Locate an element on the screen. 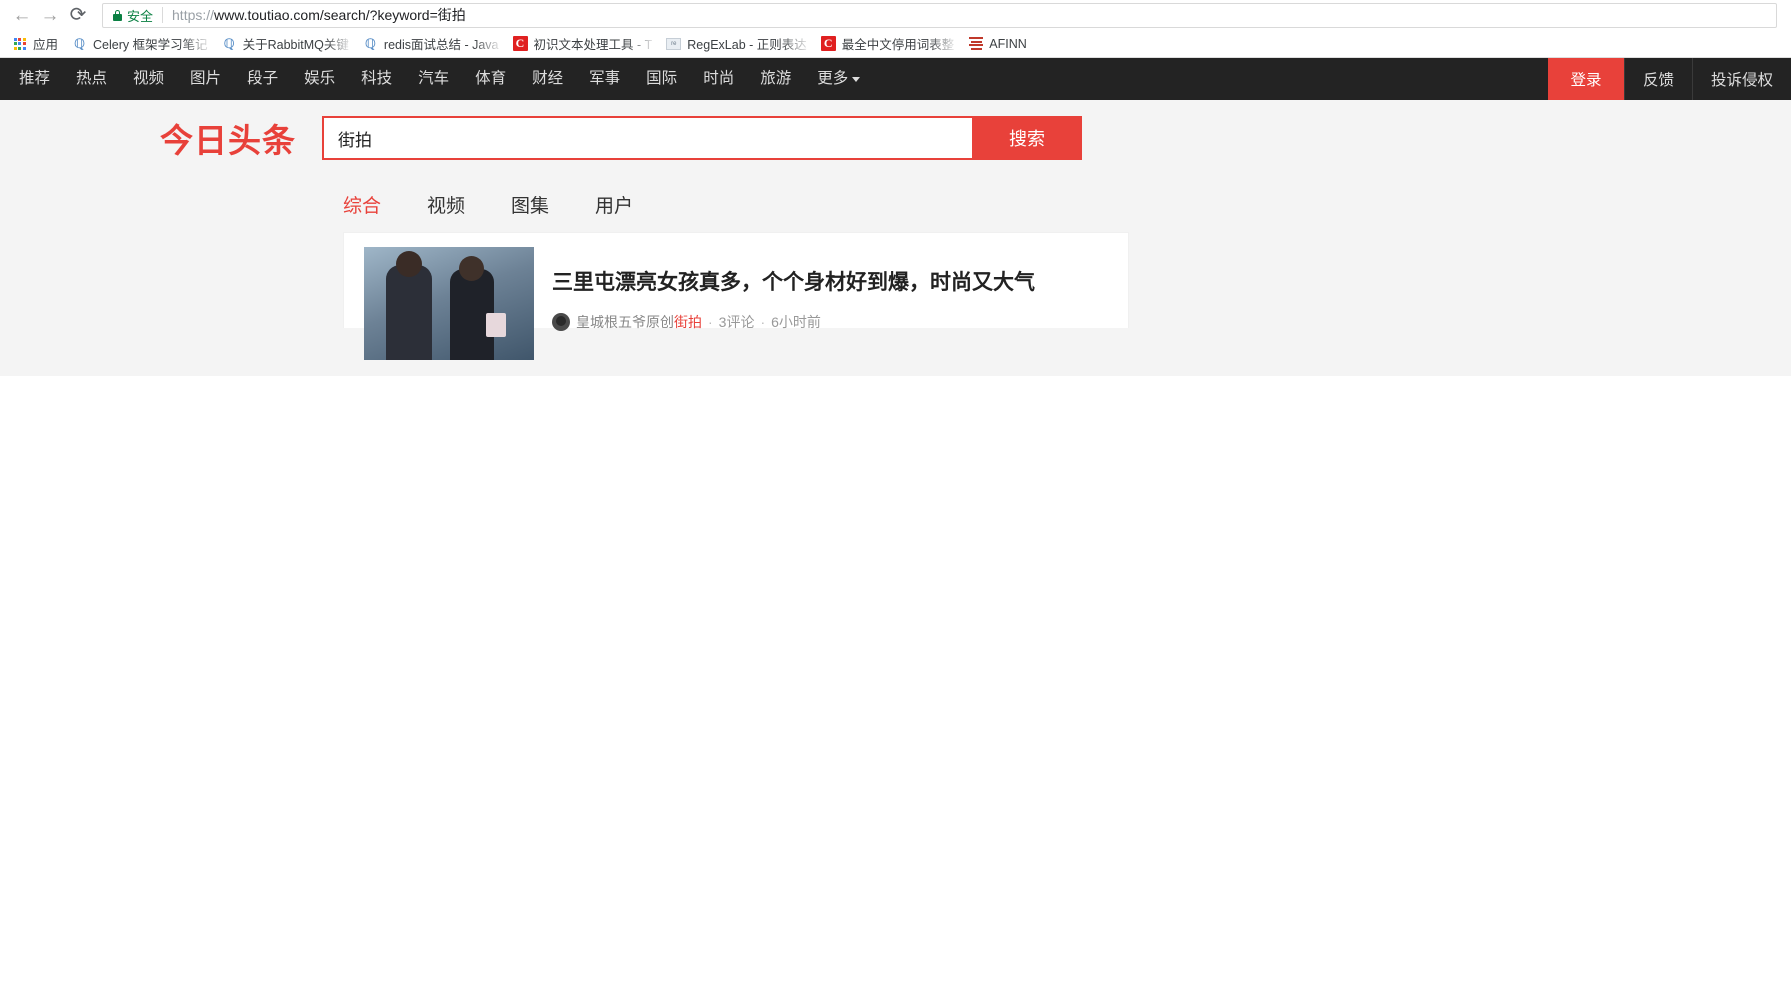 The width and height of the screenshot is (1791, 1002). url-scheme: https:// is located at coordinates (193, 15).